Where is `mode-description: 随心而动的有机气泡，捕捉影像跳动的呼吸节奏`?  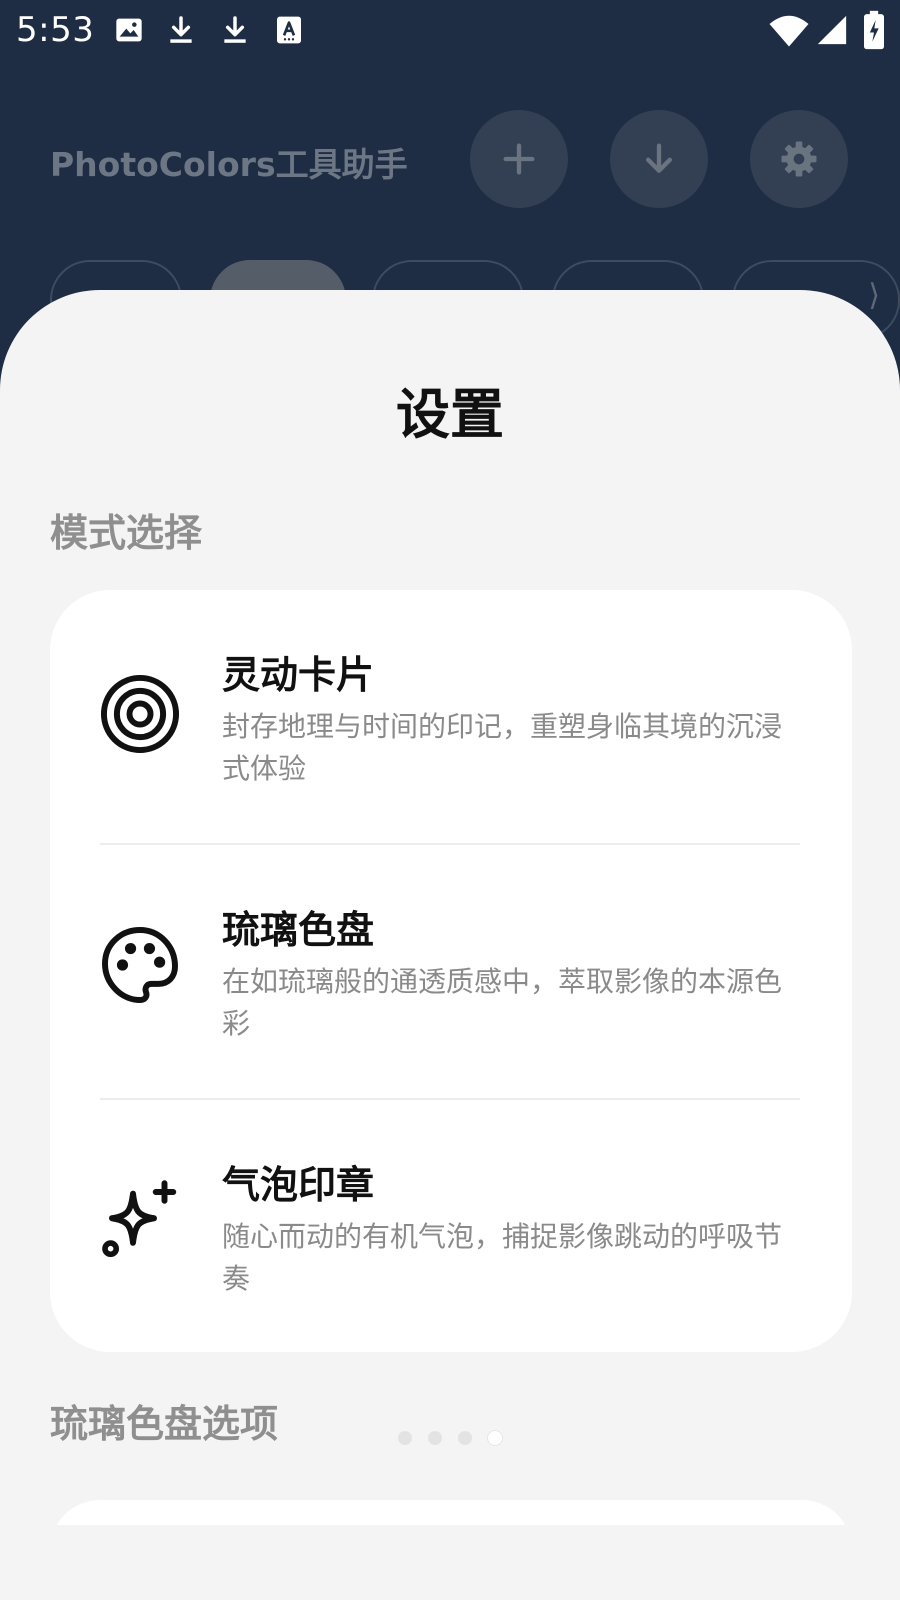
mode-description: 随心而动的有机气泡，捕捉影像跳动的呼吸节奏 is located at coordinates (502, 1257).